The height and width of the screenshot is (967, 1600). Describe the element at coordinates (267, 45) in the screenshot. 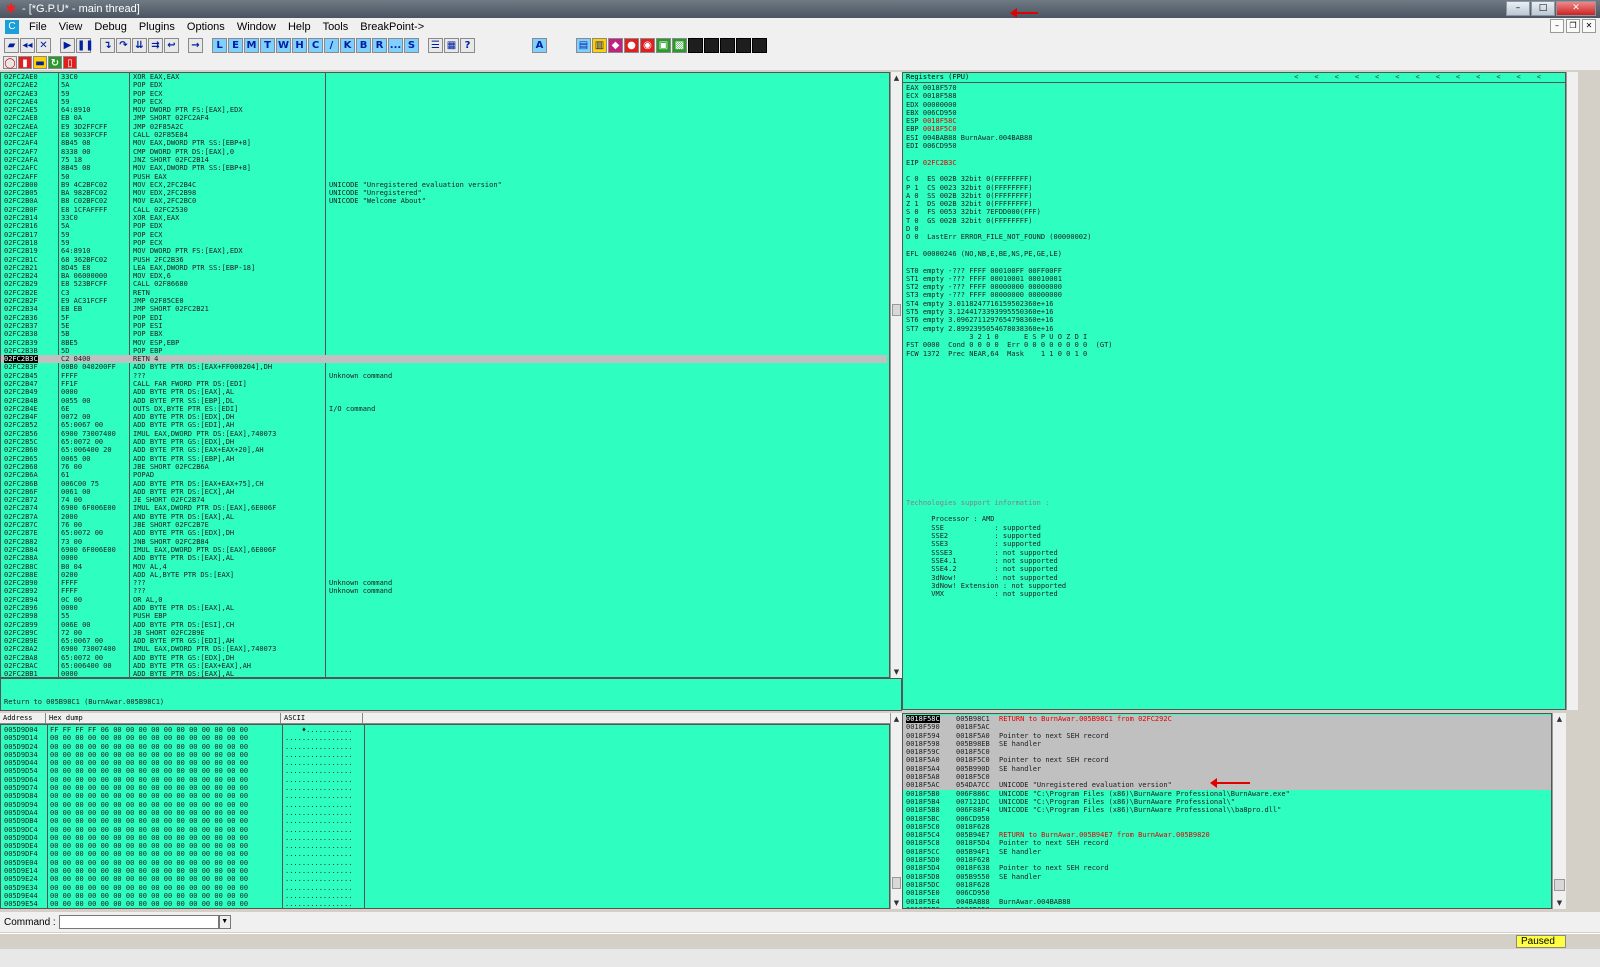

I see `toolbar-letter-t: T` at that location.